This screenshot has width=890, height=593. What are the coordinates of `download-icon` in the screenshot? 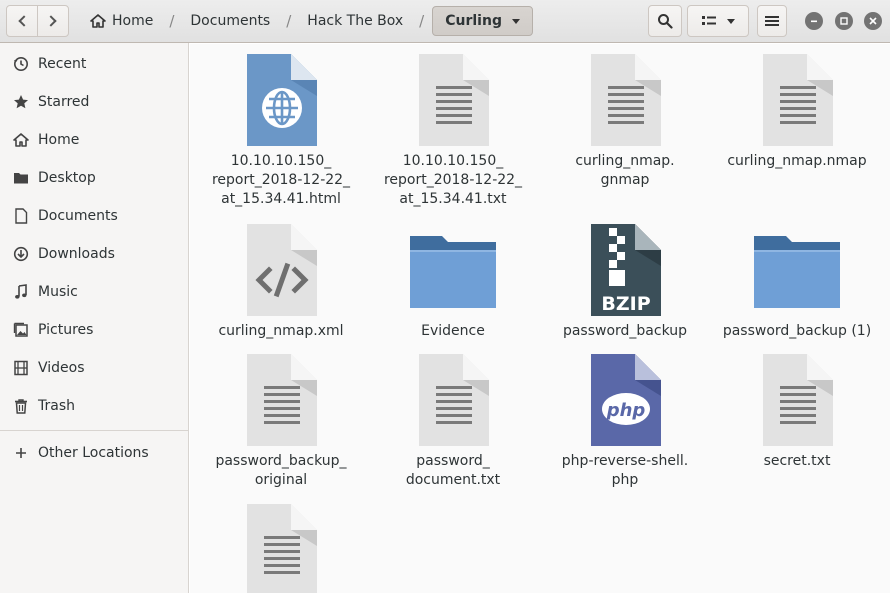 It's located at (21, 254).